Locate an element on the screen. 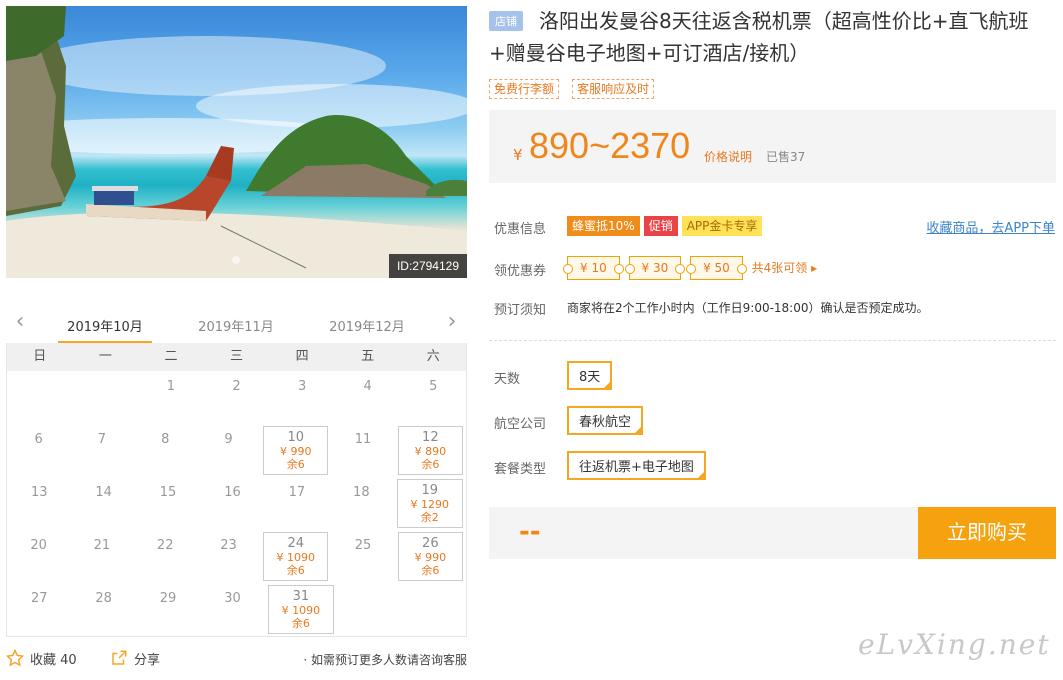 This screenshot has width=1063, height=680. day-number: 16 is located at coordinates (232, 492).